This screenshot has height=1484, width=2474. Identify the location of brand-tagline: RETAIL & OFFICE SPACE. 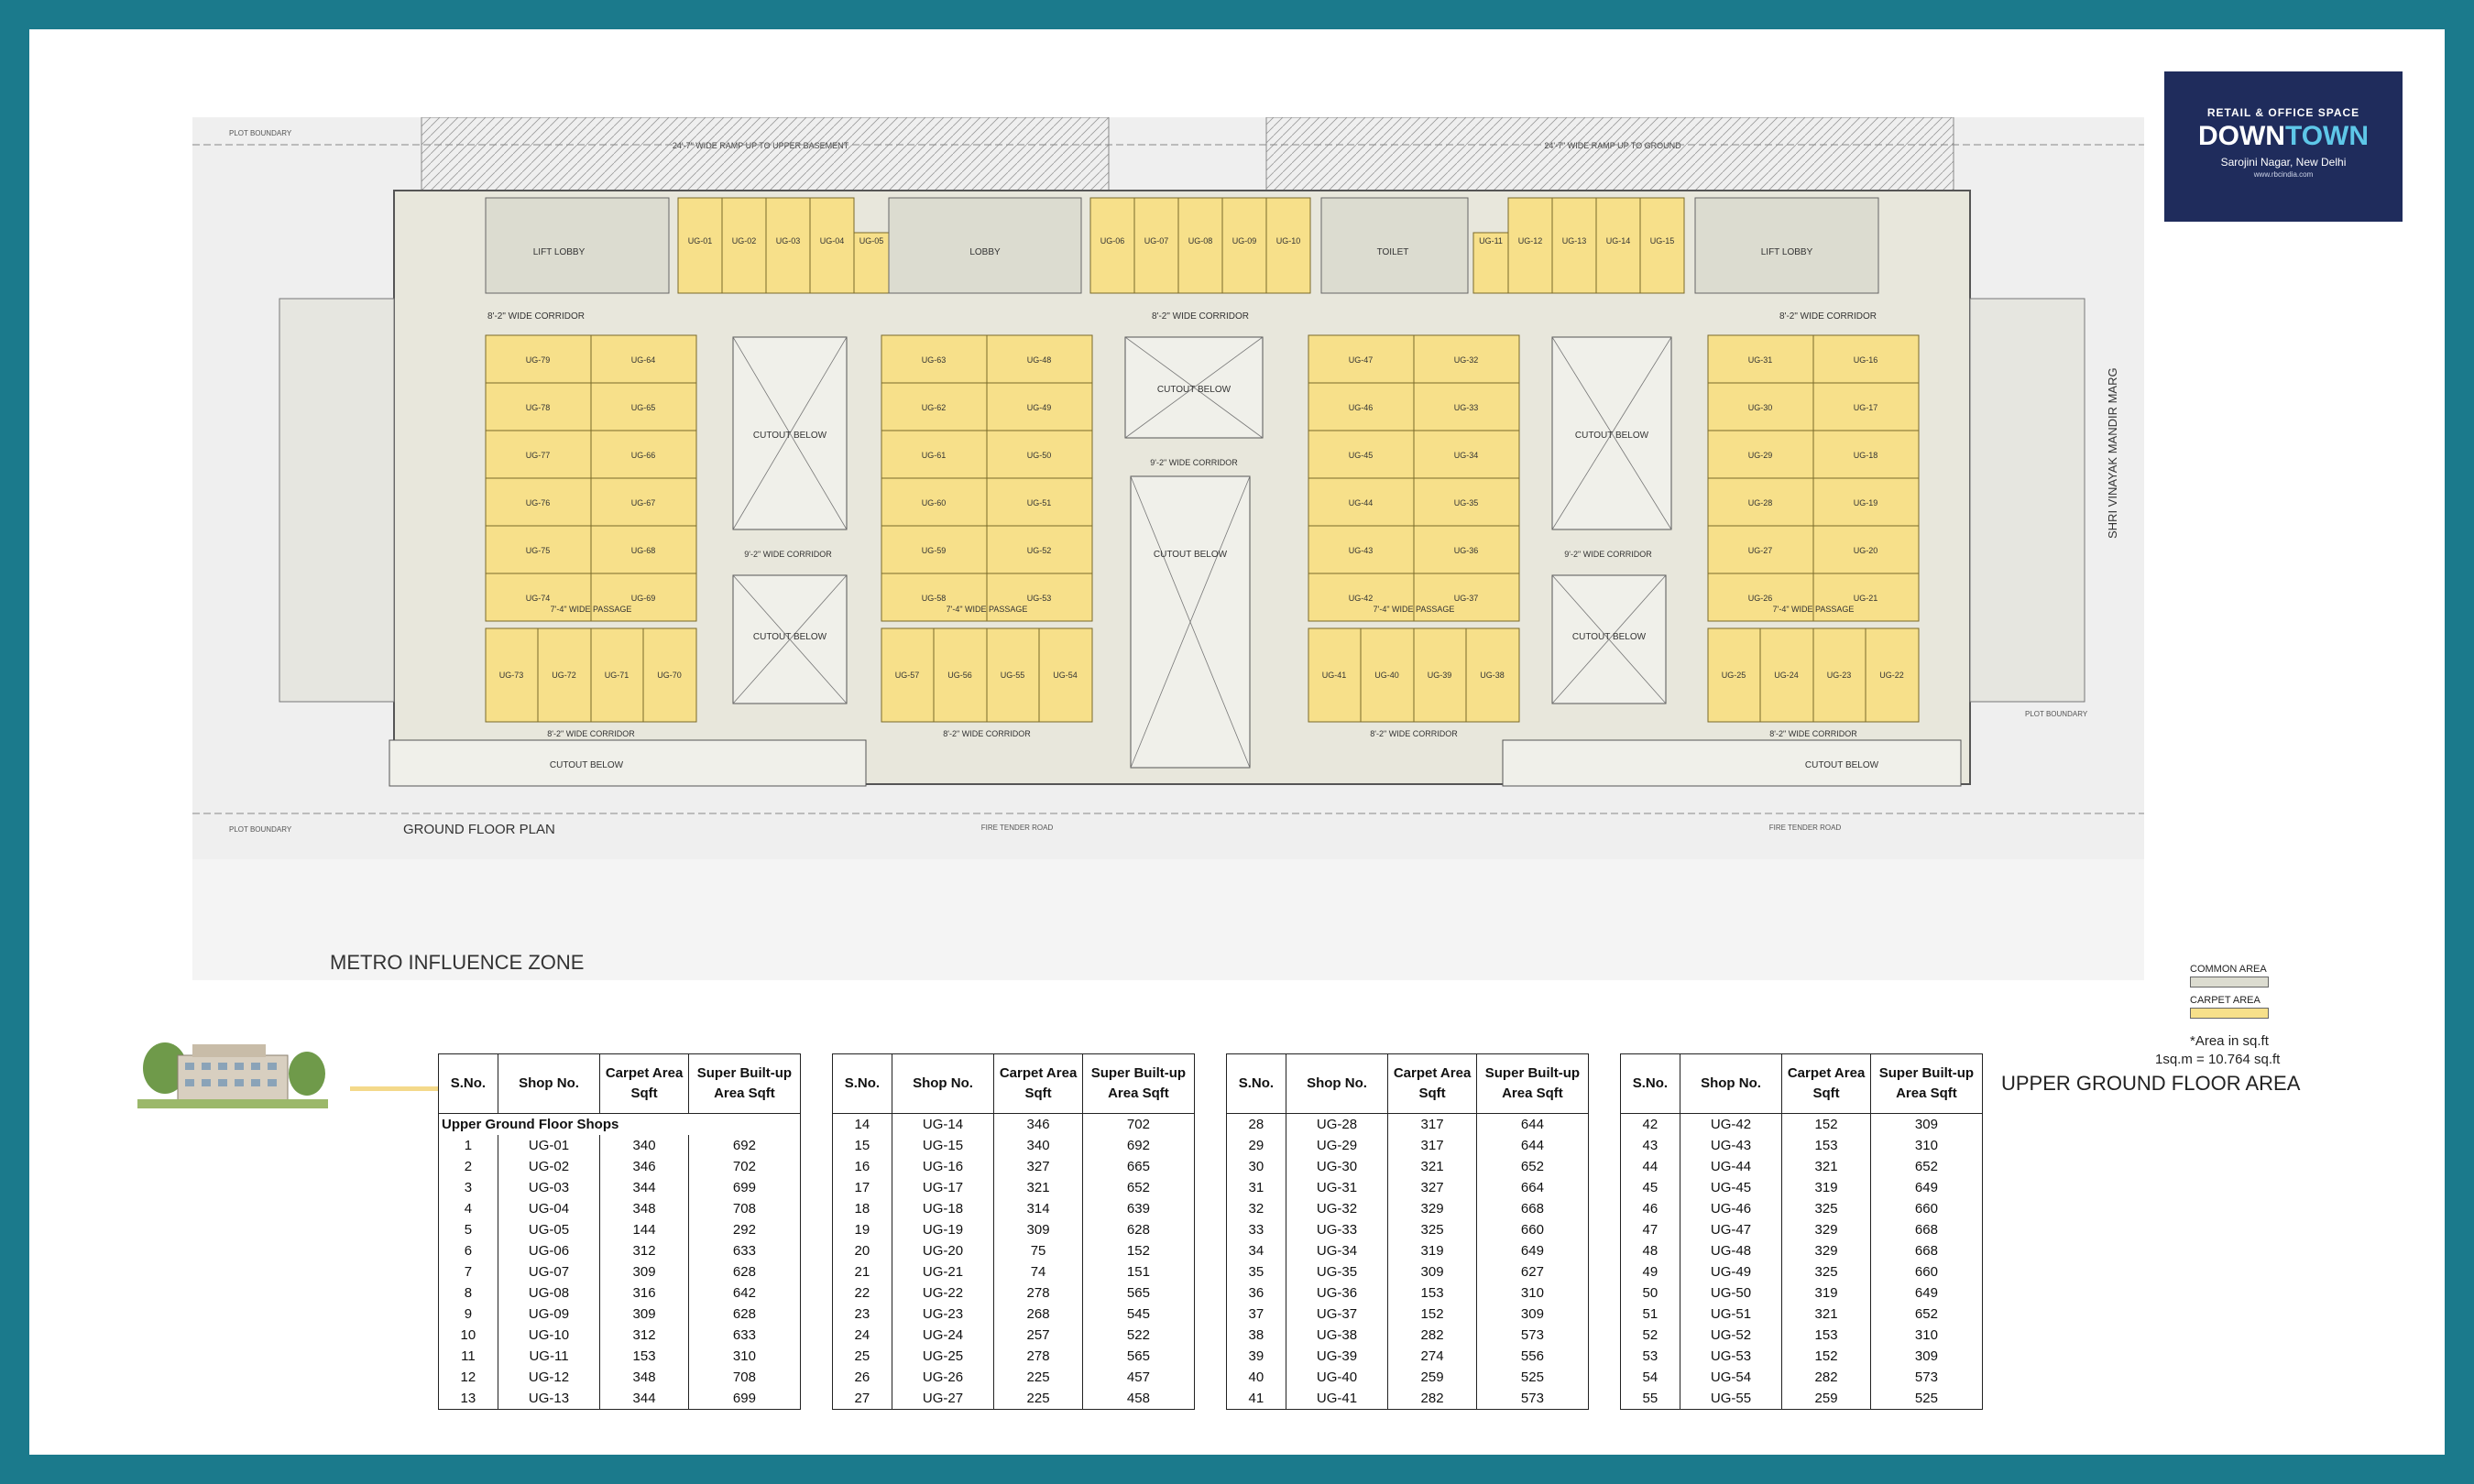
(2283, 112).